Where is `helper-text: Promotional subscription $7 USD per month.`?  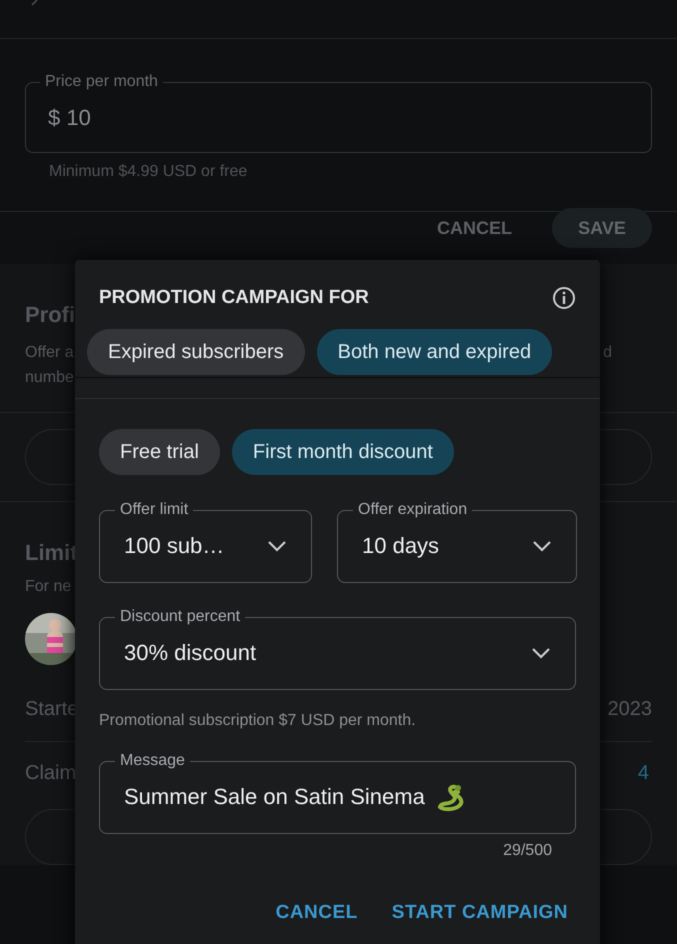 helper-text: Promotional subscription $7 USD per month. is located at coordinates (257, 720).